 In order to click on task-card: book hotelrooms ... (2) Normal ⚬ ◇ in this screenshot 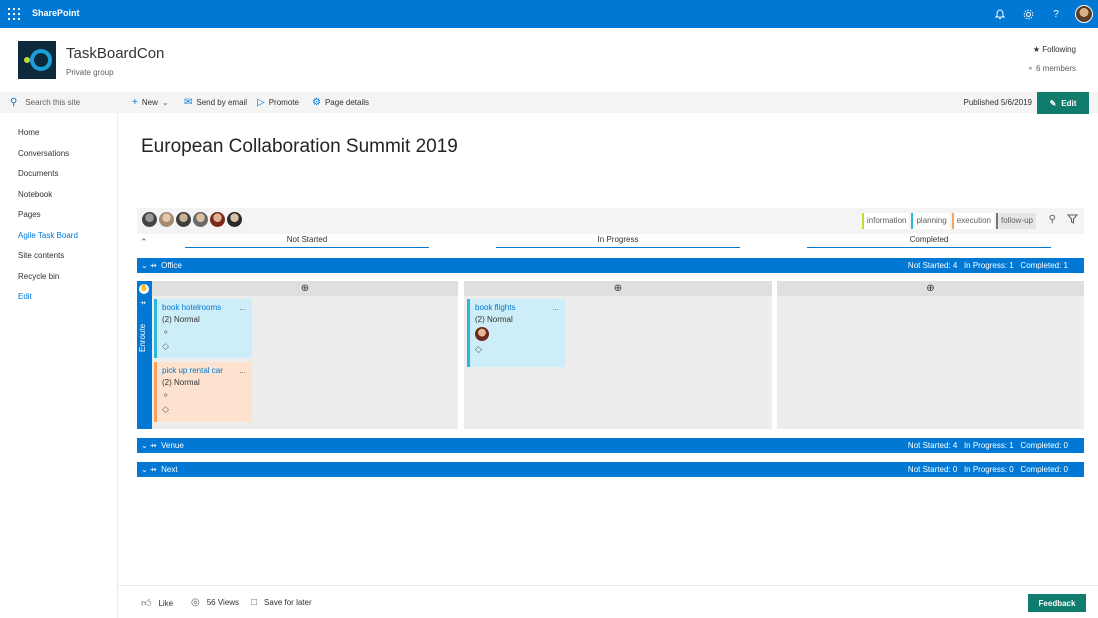, I will do `click(203, 328)`.